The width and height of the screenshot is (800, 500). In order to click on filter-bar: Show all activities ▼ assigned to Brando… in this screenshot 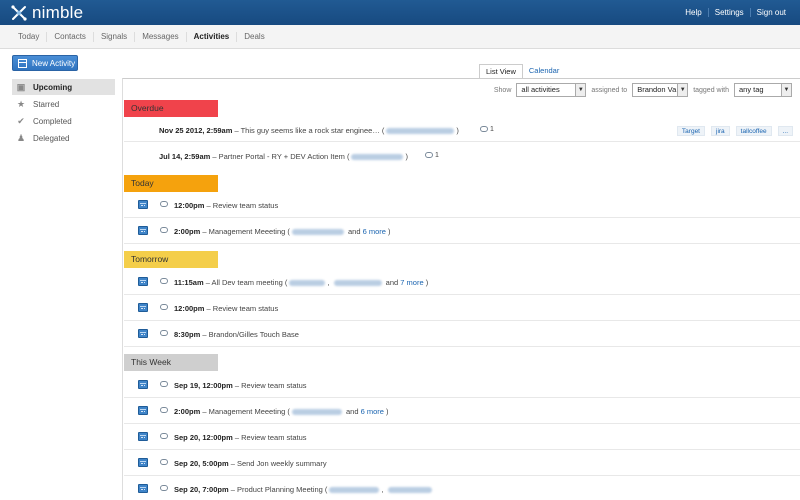, I will do `click(643, 90)`.